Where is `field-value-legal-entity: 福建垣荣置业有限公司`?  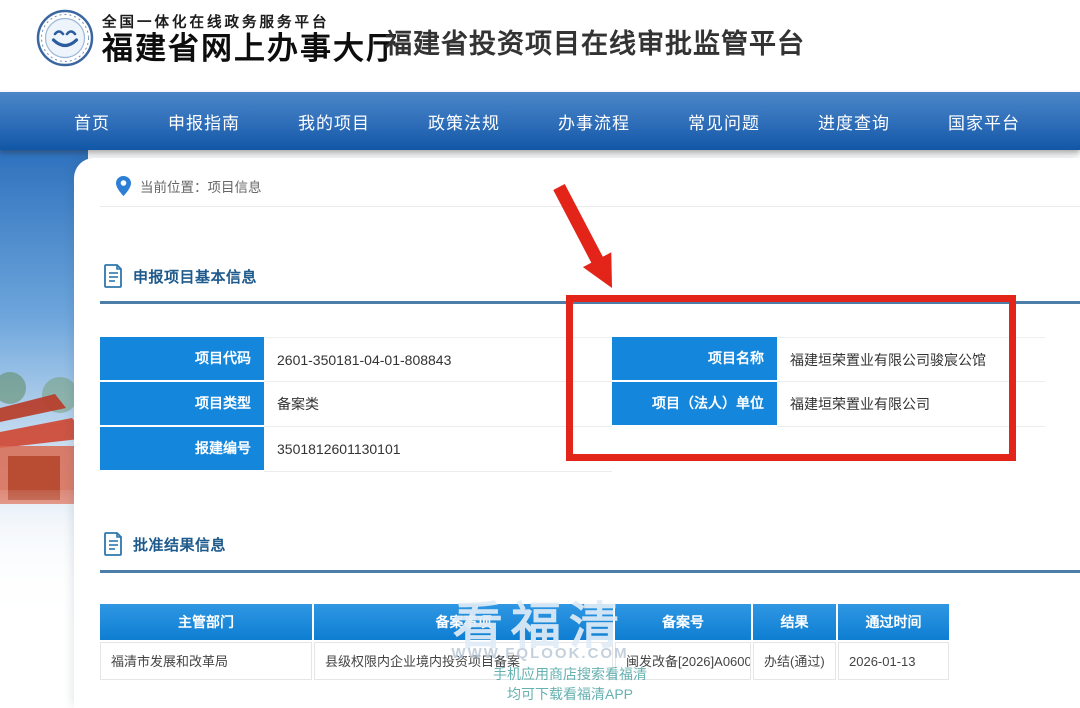 field-value-legal-entity: 福建垣荣置业有限公司 is located at coordinates (911, 404).